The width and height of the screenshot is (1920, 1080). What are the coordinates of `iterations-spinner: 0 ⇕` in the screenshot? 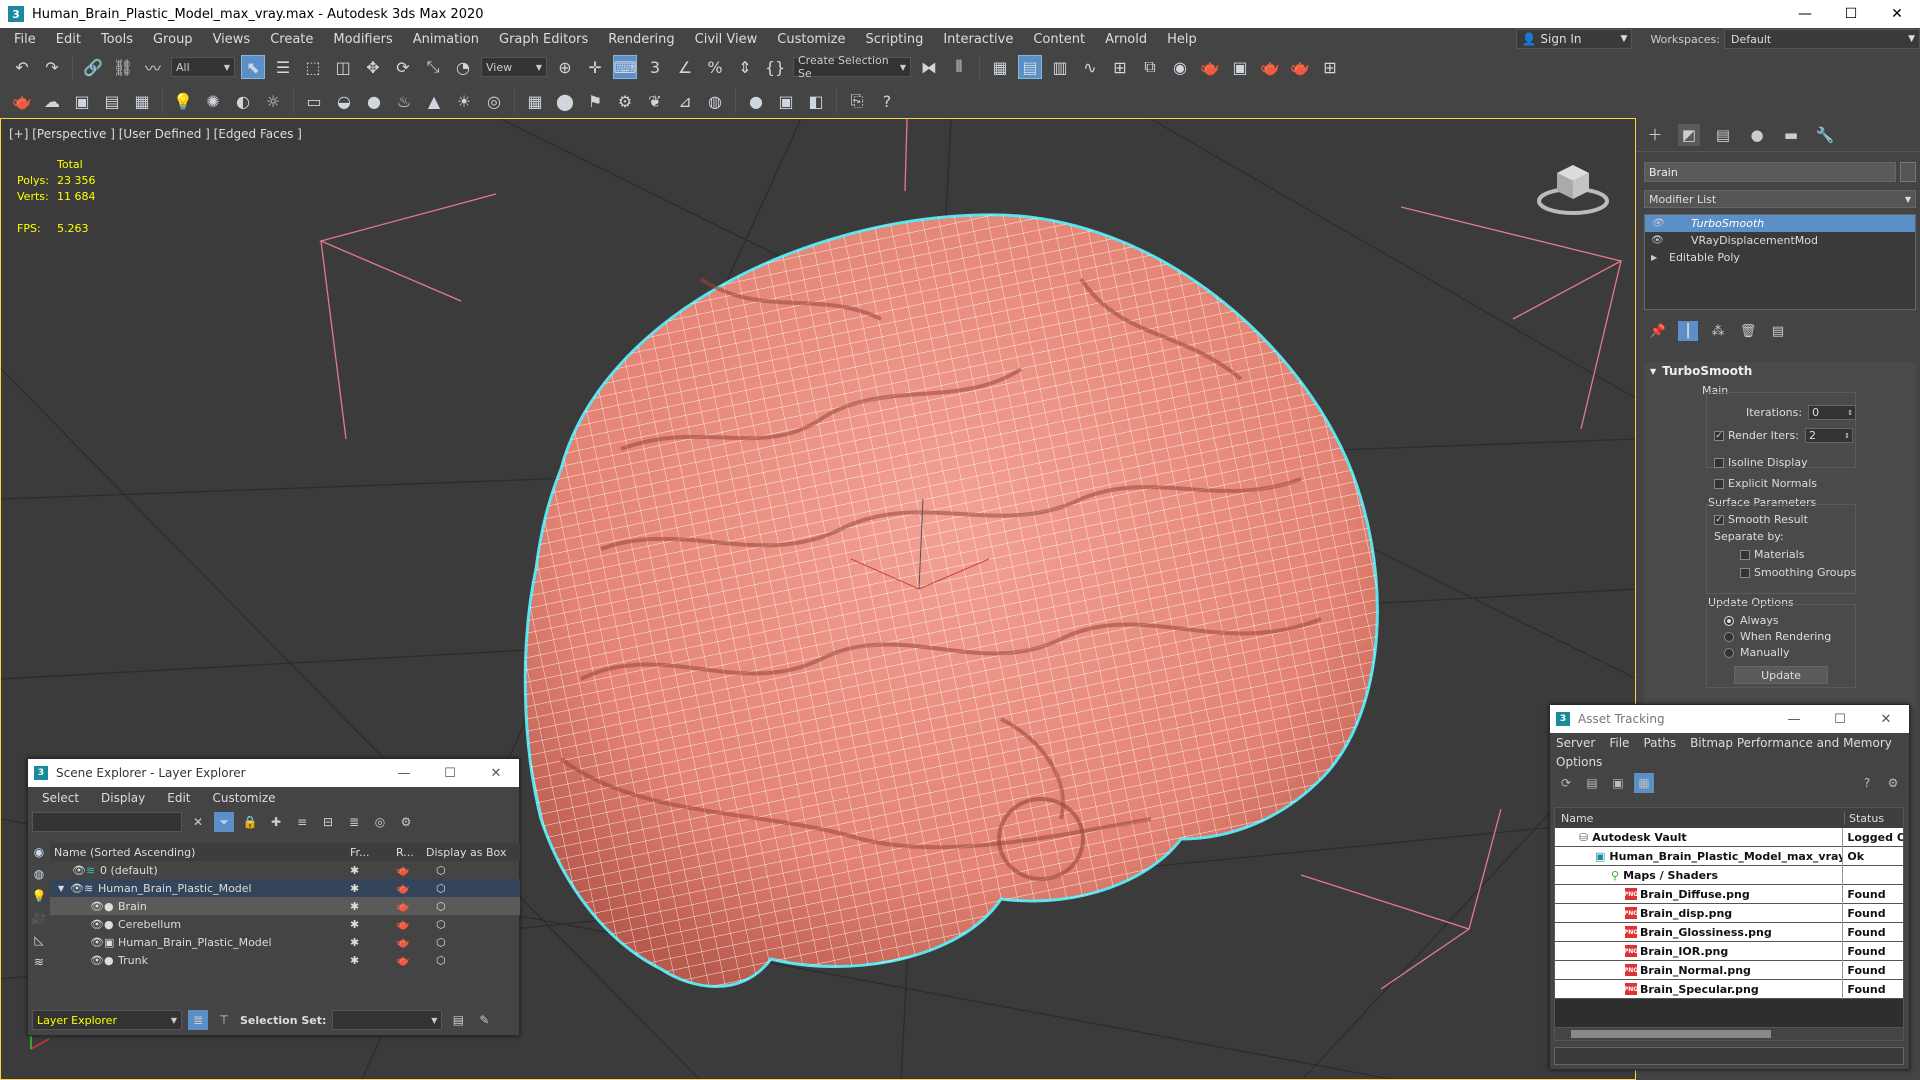 It's located at (1832, 412).